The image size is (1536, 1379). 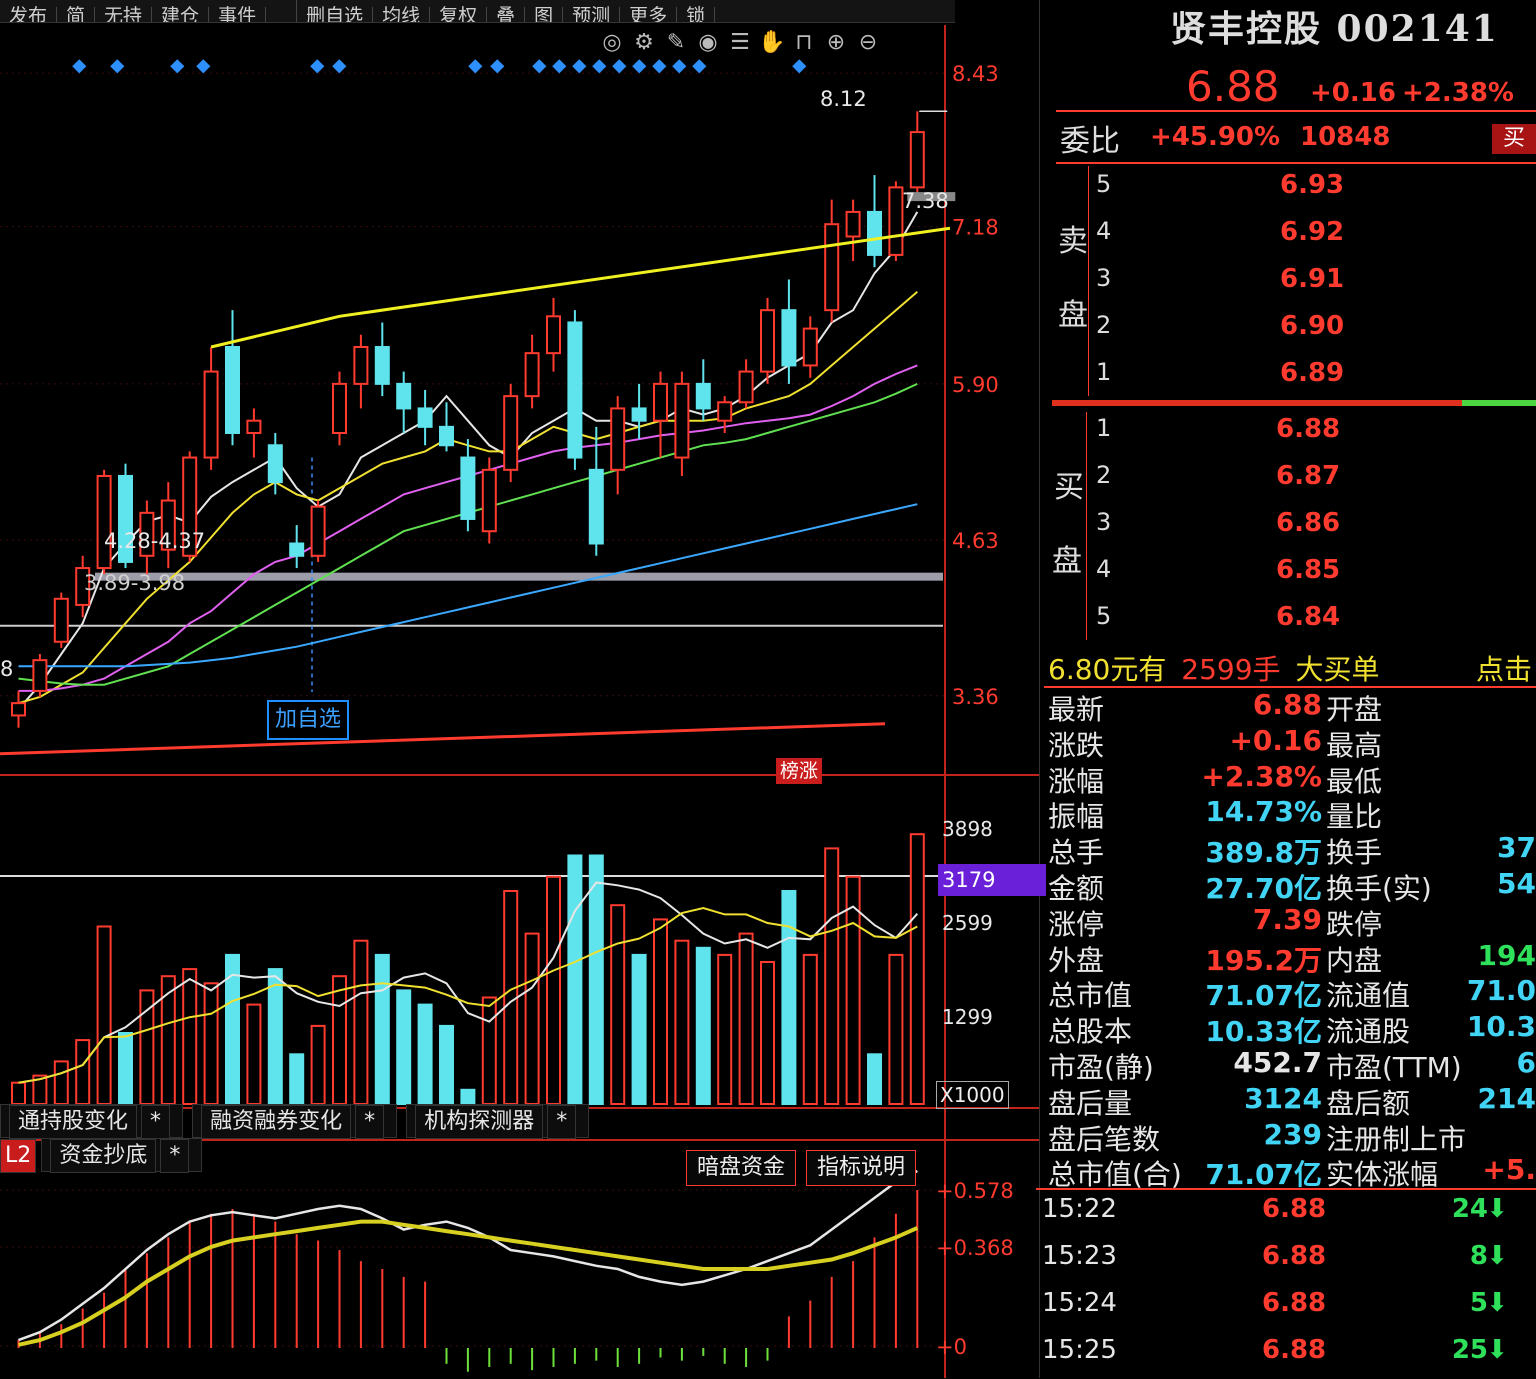 What do you see at coordinates (1263, 812) in the screenshot?
I see `quote-value: 14.73%` at bounding box center [1263, 812].